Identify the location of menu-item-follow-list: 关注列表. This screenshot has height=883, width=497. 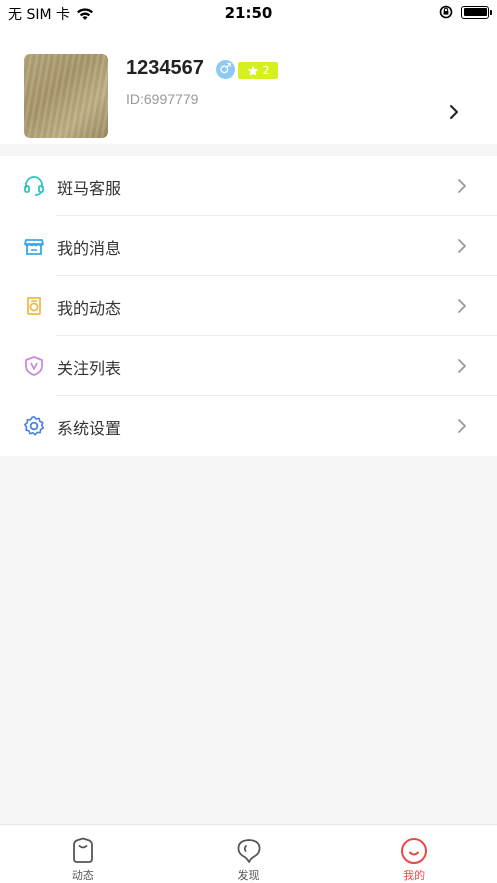
(248, 366).